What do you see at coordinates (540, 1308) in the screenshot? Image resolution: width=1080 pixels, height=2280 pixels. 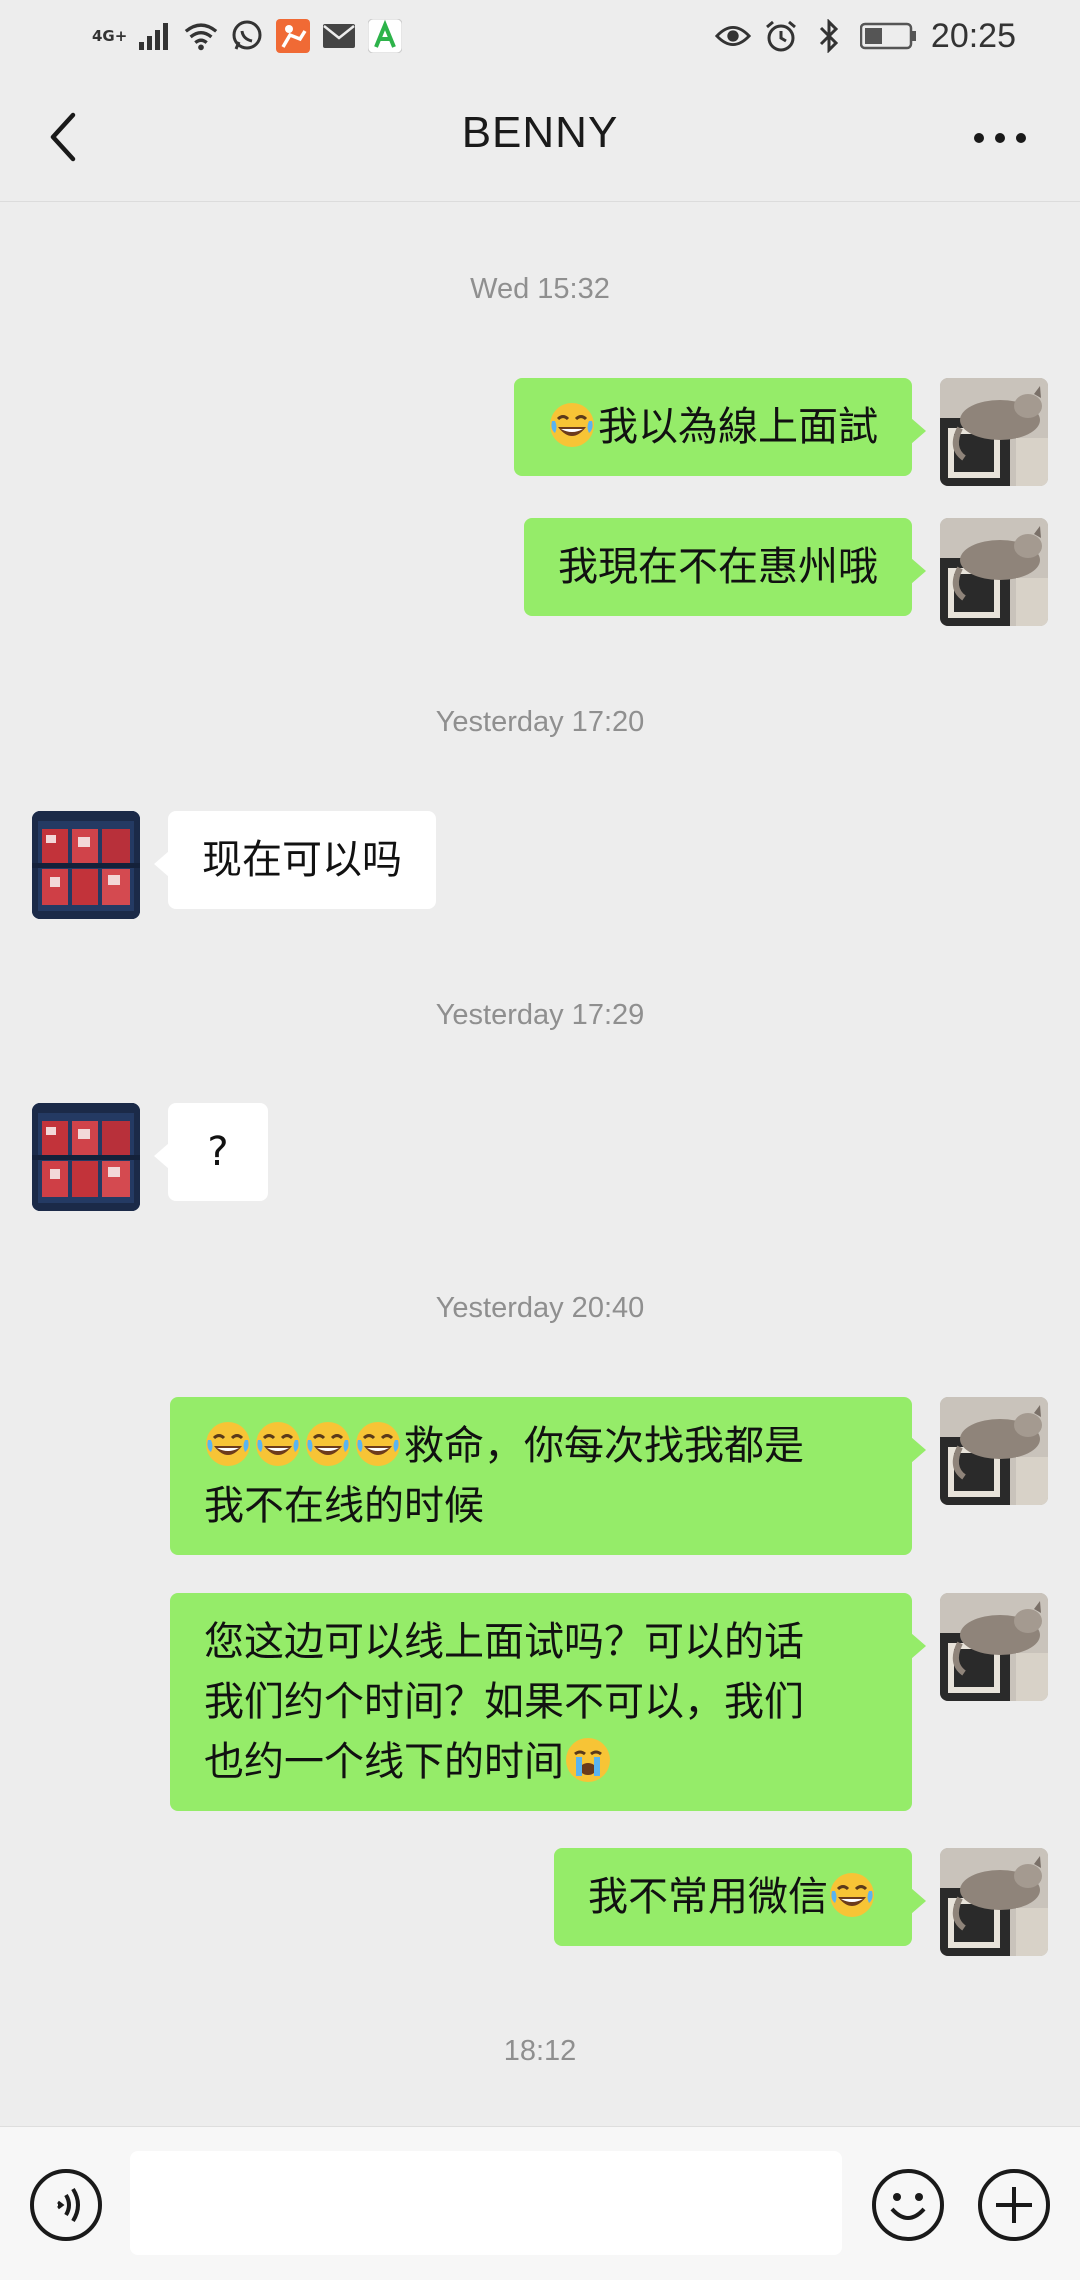 I see `timestamp: Yesterday 20:40` at bounding box center [540, 1308].